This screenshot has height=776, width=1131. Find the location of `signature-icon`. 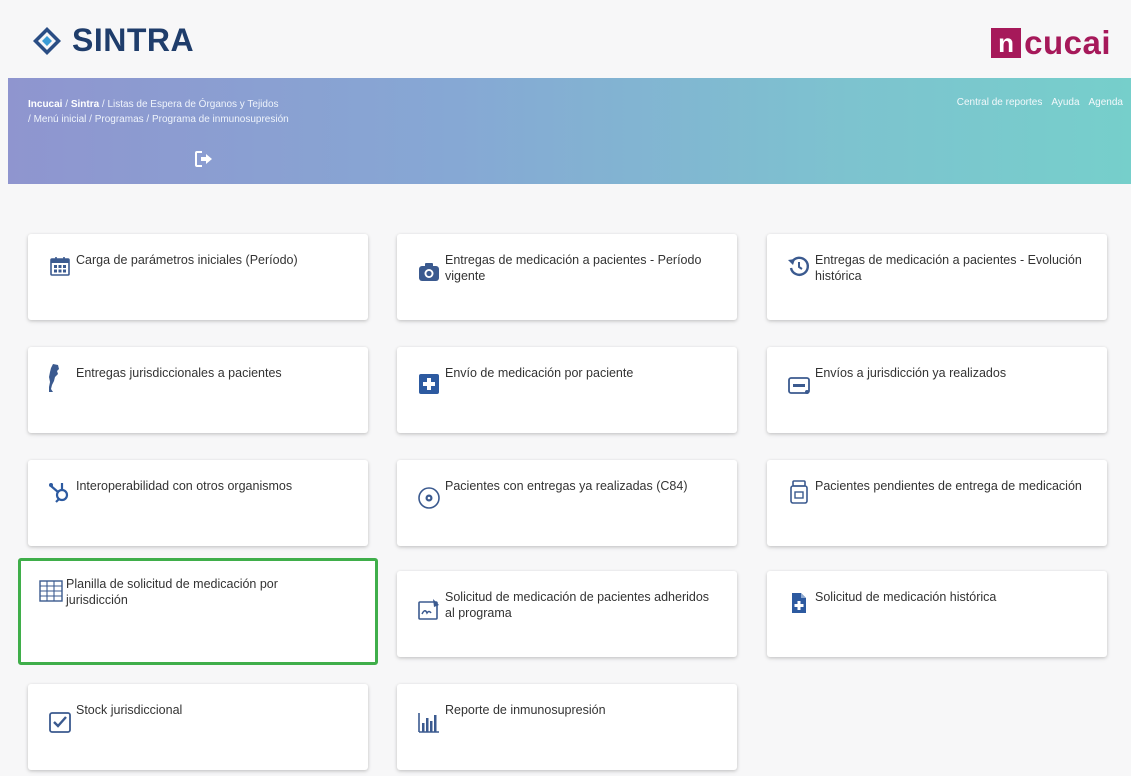

signature-icon is located at coordinates (428, 609).